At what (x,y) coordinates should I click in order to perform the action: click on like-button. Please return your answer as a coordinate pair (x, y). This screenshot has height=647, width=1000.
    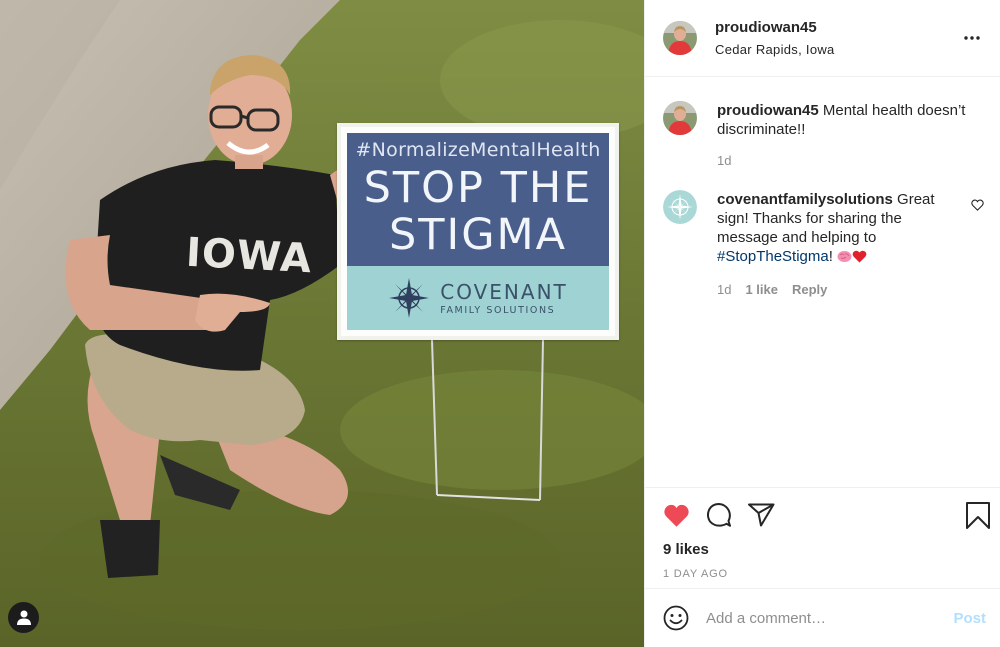
    Looking at the image, I should click on (676, 515).